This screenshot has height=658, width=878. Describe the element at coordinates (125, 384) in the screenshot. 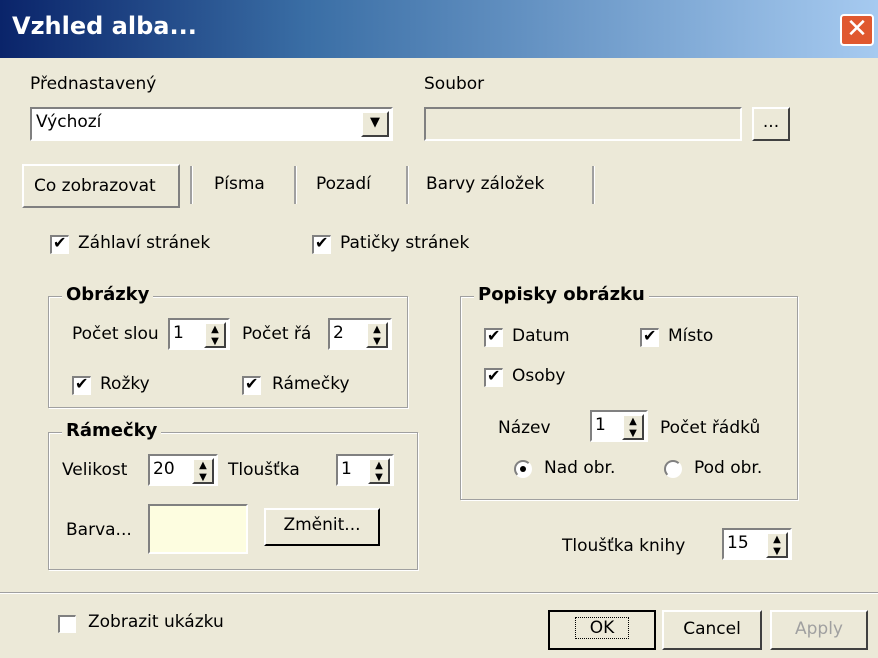

I see `corners-label: Rožky` at that location.